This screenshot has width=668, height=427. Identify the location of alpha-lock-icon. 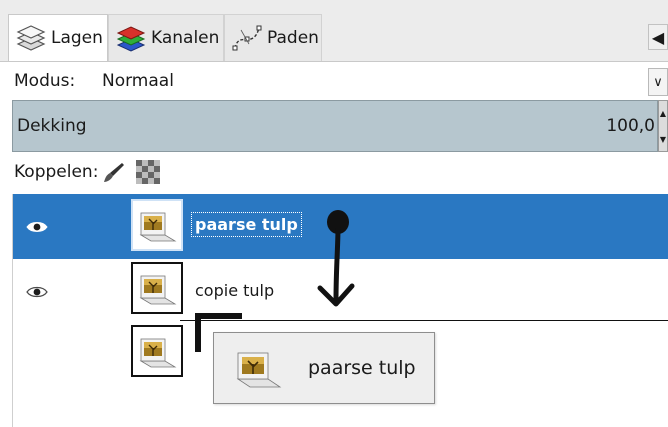
(148, 172).